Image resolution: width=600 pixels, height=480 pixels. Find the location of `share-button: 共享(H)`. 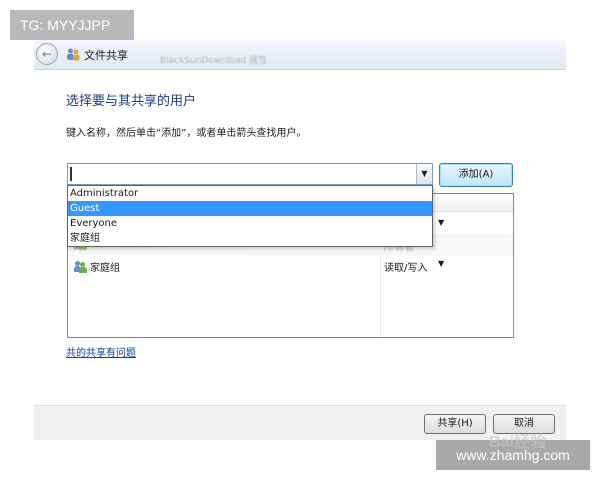

share-button: 共享(H) is located at coordinates (455, 424).